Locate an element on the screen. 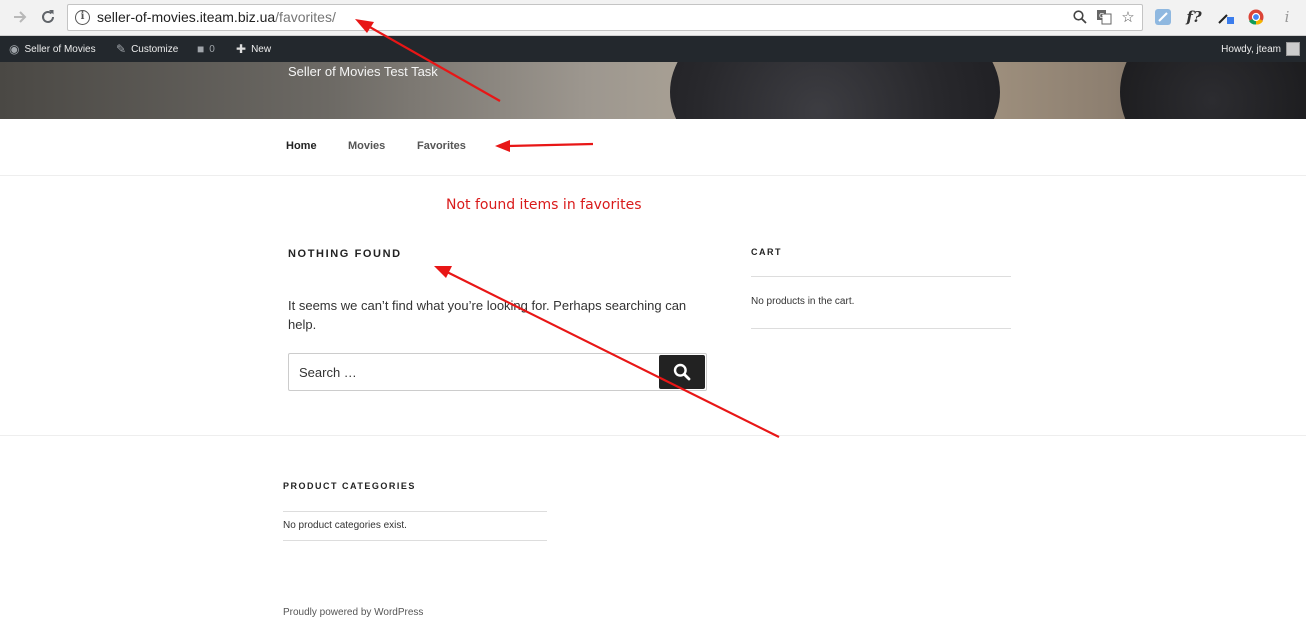  customize-link: ✎ Customize is located at coordinates (147, 49).